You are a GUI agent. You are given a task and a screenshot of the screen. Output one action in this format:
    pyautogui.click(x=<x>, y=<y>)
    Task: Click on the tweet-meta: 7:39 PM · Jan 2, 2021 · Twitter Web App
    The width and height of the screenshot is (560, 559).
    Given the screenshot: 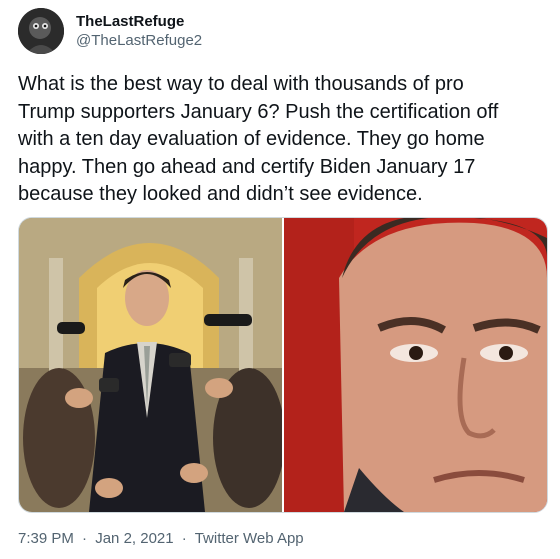 What is the action you would take?
    pyautogui.click(x=163, y=538)
    